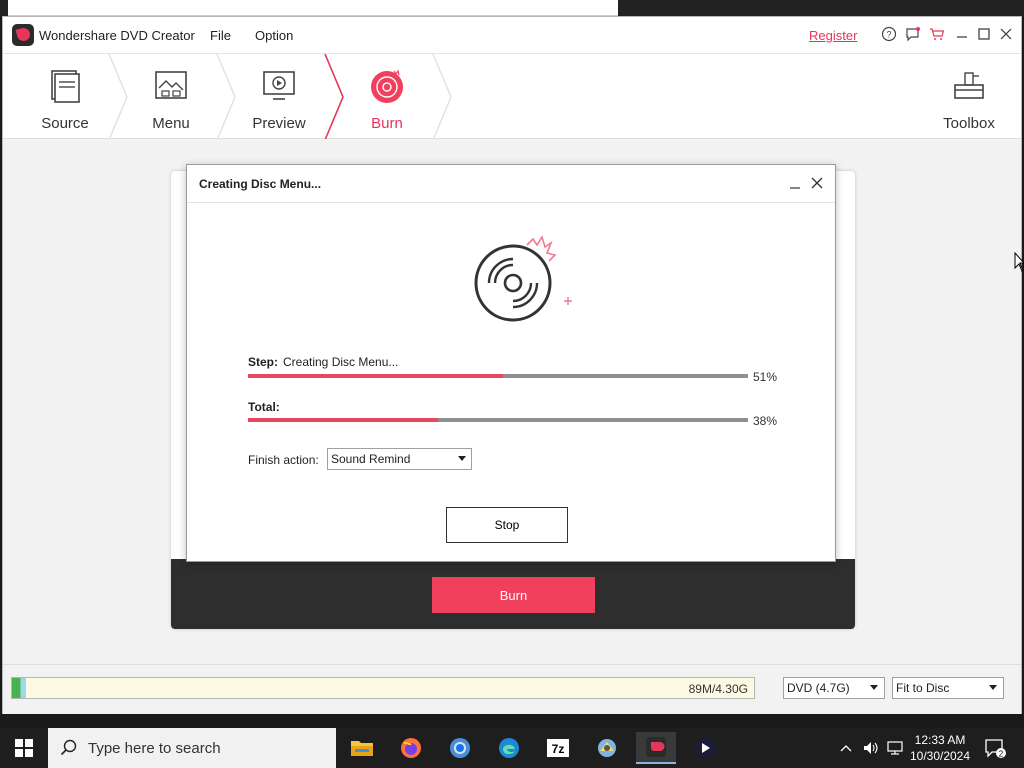  What do you see at coordinates (509, 748) in the screenshot?
I see `edge-icon` at bounding box center [509, 748].